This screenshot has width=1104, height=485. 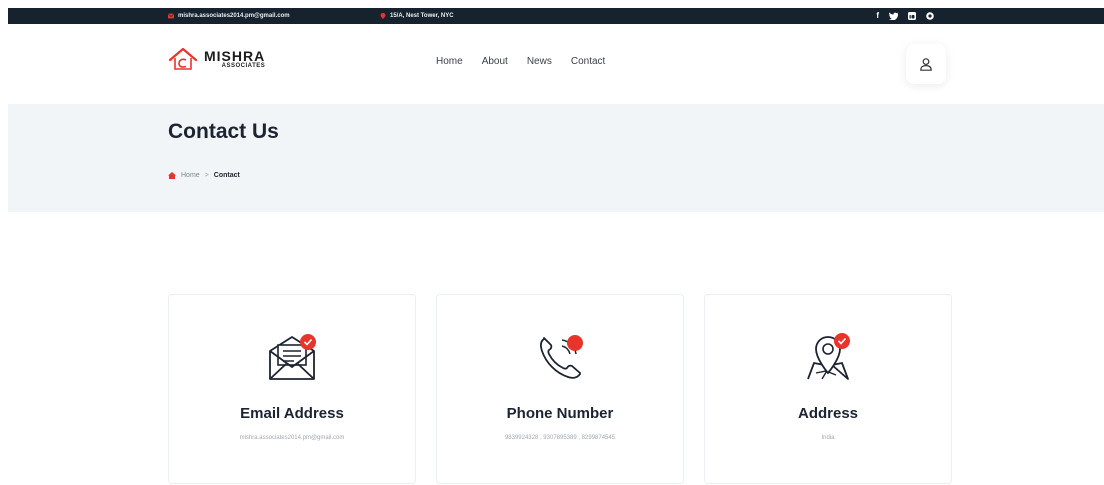 What do you see at coordinates (539, 61) in the screenshot?
I see `nav-news: News` at bounding box center [539, 61].